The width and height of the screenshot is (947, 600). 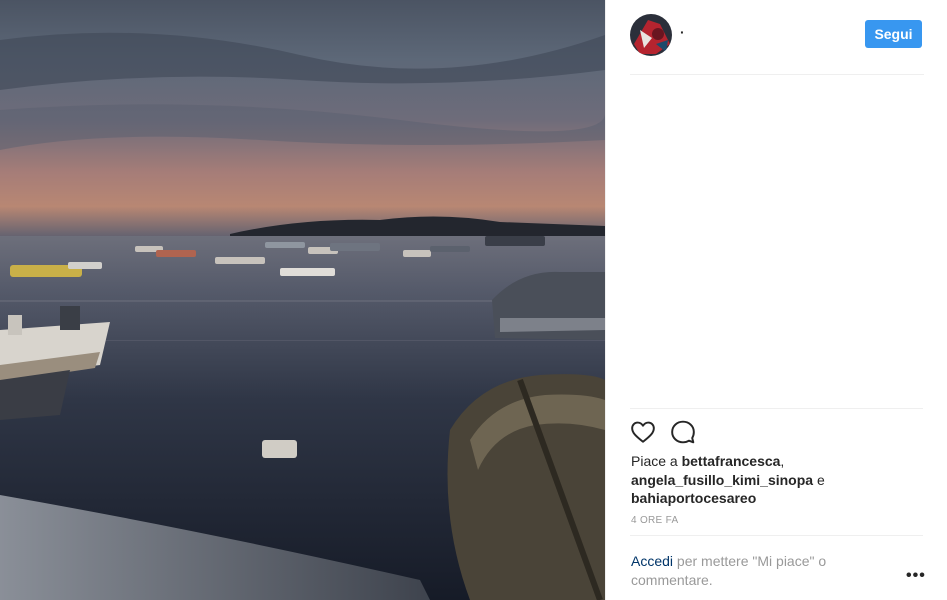 What do you see at coordinates (777, 74) in the screenshot?
I see `header-divider` at bounding box center [777, 74].